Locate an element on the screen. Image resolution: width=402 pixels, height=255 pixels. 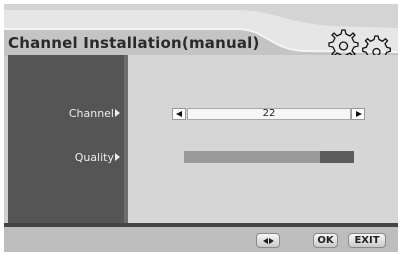
channel-increase-arrow-icon is located at coordinates (358, 114).